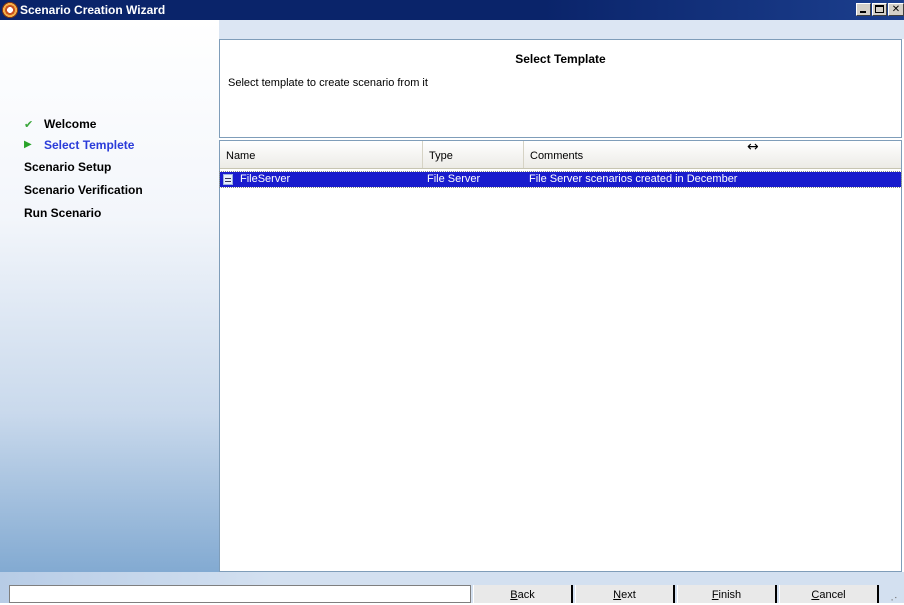 The image size is (904, 605). I want to click on step-select-template: ▶ Select Templete, so click(79, 145).